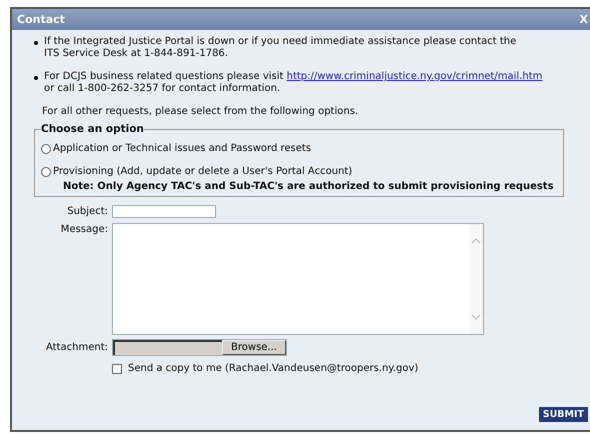  What do you see at coordinates (414, 76) in the screenshot?
I see `link: http://www.criminaljustice.ny.gov/crimnet/mail.htm` at bounding box center [414, 76].